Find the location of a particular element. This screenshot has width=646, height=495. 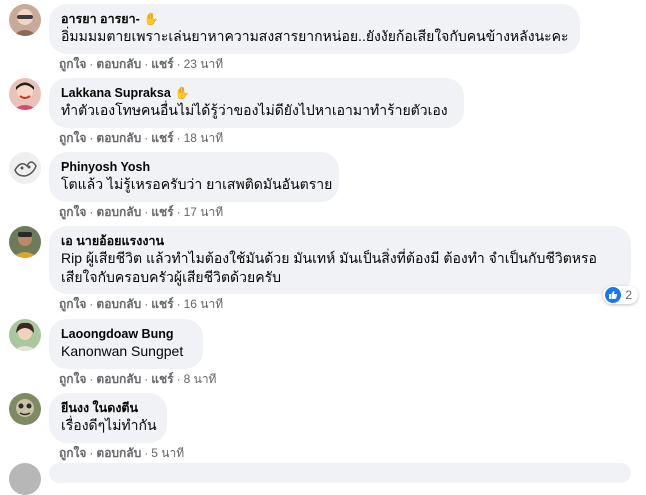

comment-bubble: ยีนงง ในดงตีน เรื่องดีๆไม่ทำกัน is located at coordinates (108, 418).